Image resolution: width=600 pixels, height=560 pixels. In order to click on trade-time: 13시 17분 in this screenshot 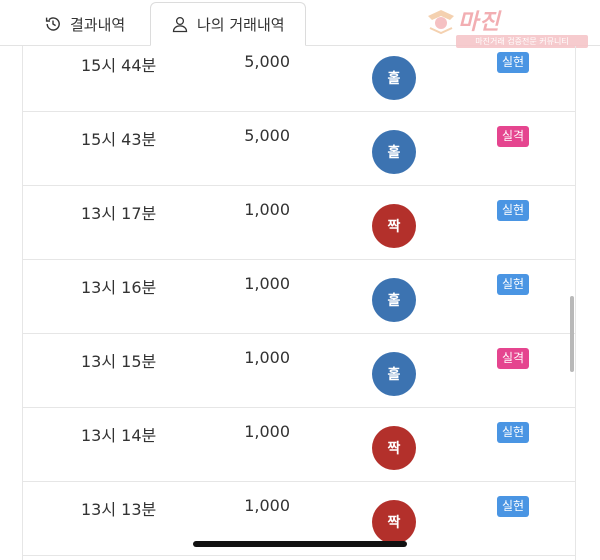, I will do `click(119, 213)`.